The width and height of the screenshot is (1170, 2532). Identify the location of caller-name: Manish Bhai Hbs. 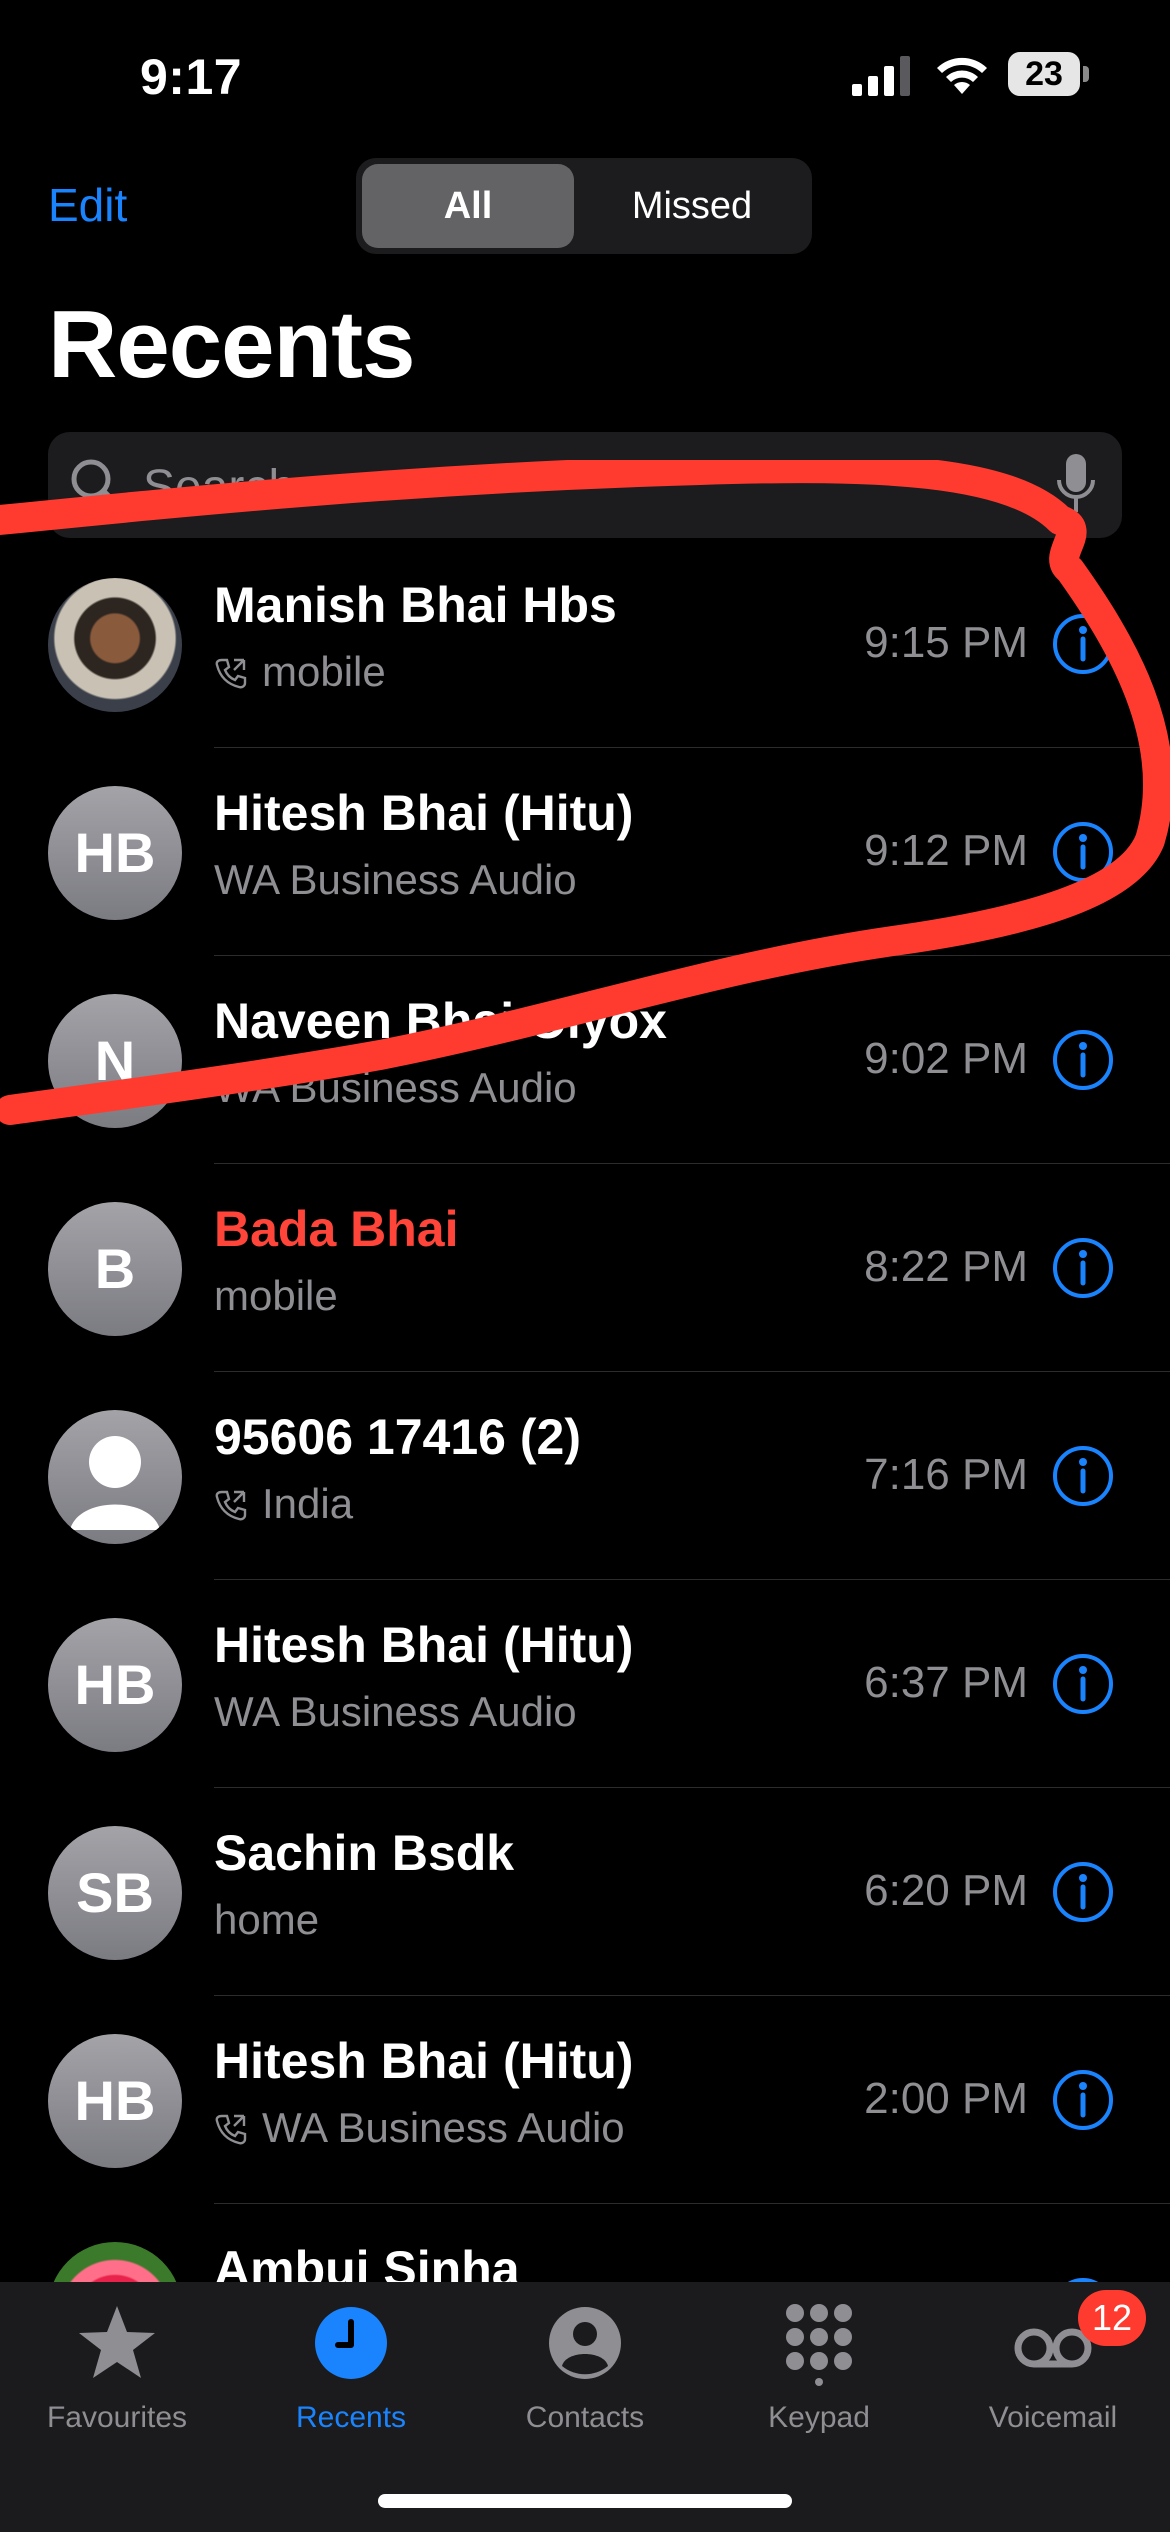
(415, 605).